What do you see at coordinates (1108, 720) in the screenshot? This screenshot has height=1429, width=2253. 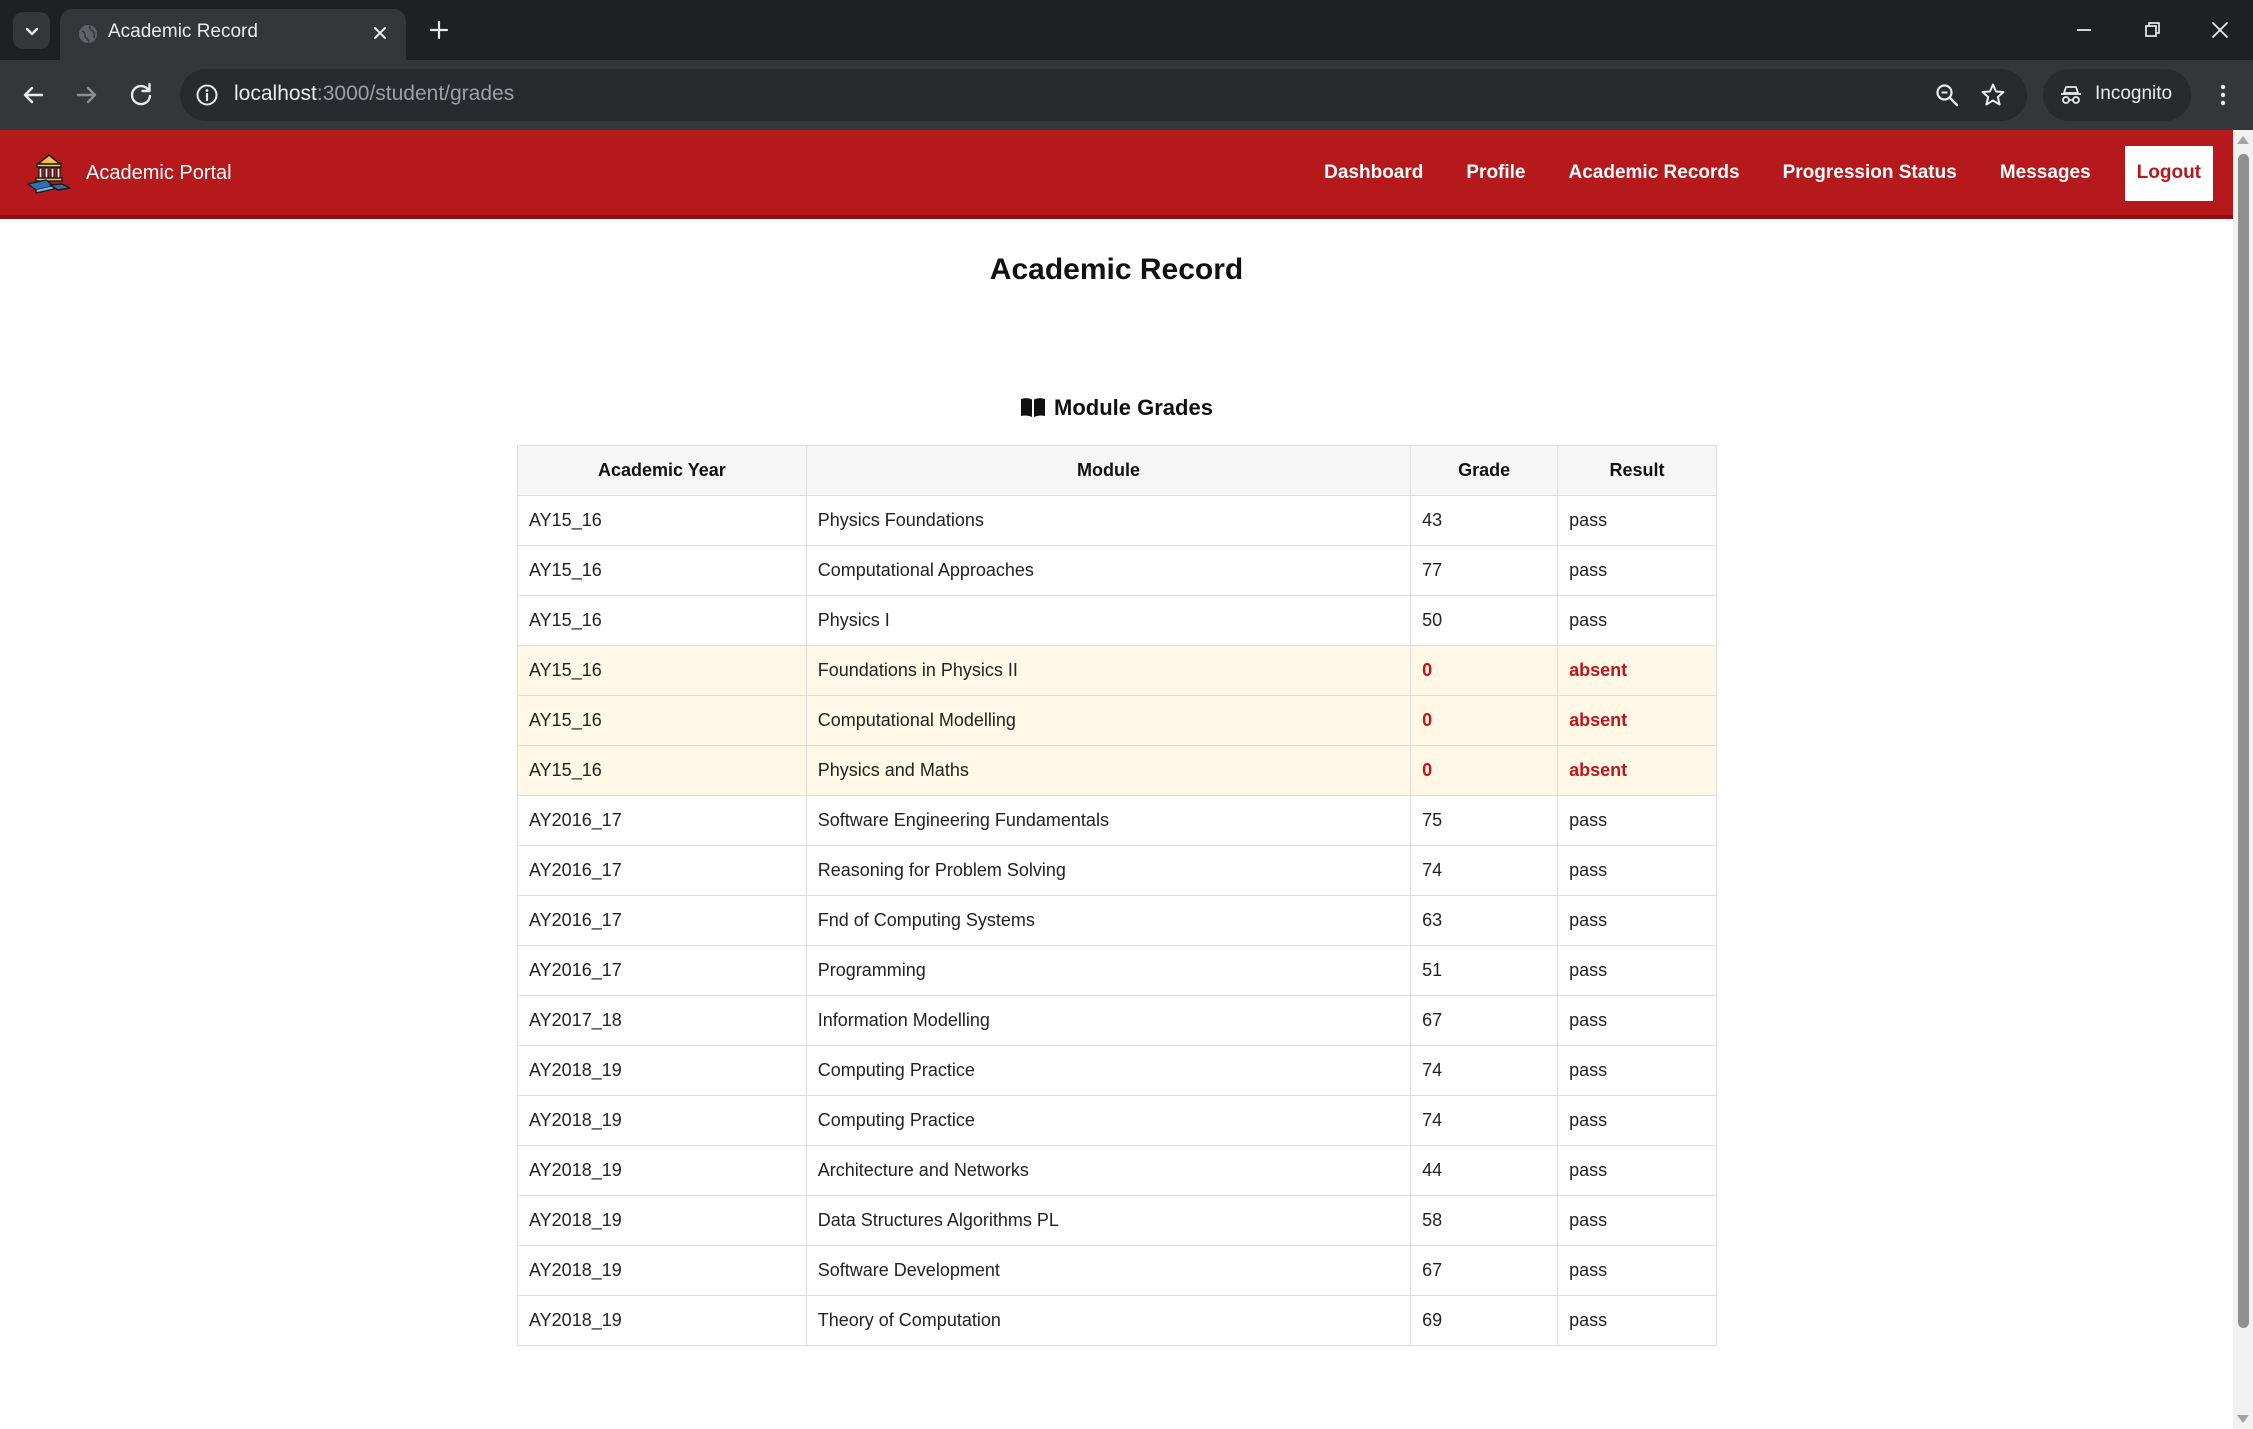 I see `cell-module: Computational Modelling` at bounding box center [1108, 720].